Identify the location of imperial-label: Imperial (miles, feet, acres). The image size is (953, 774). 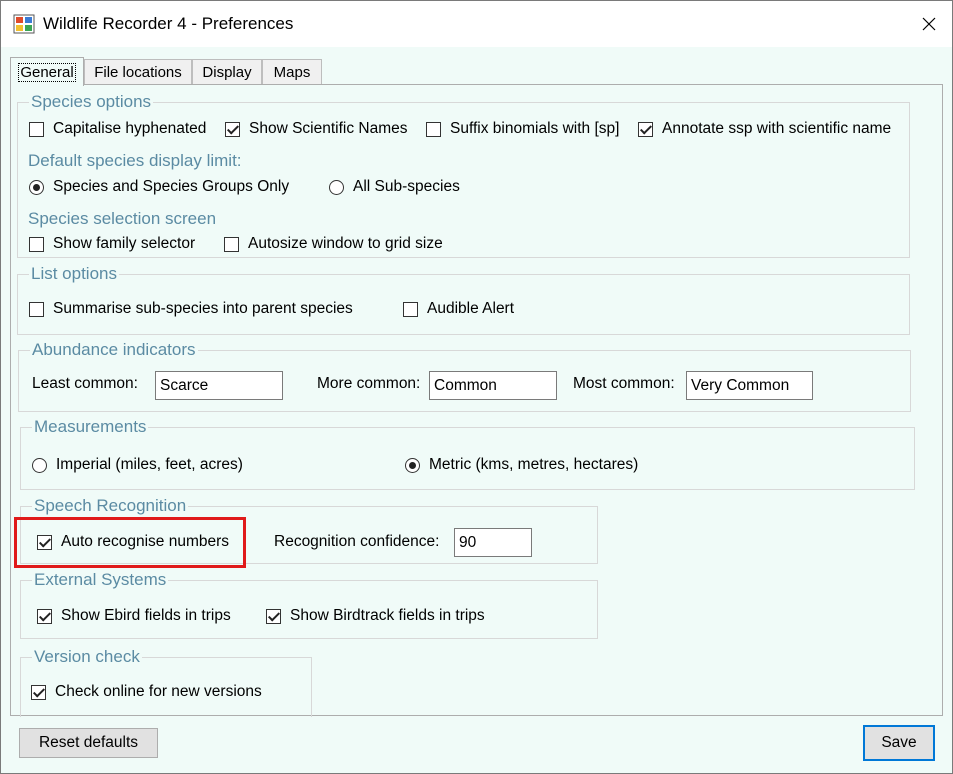
(149, 464).